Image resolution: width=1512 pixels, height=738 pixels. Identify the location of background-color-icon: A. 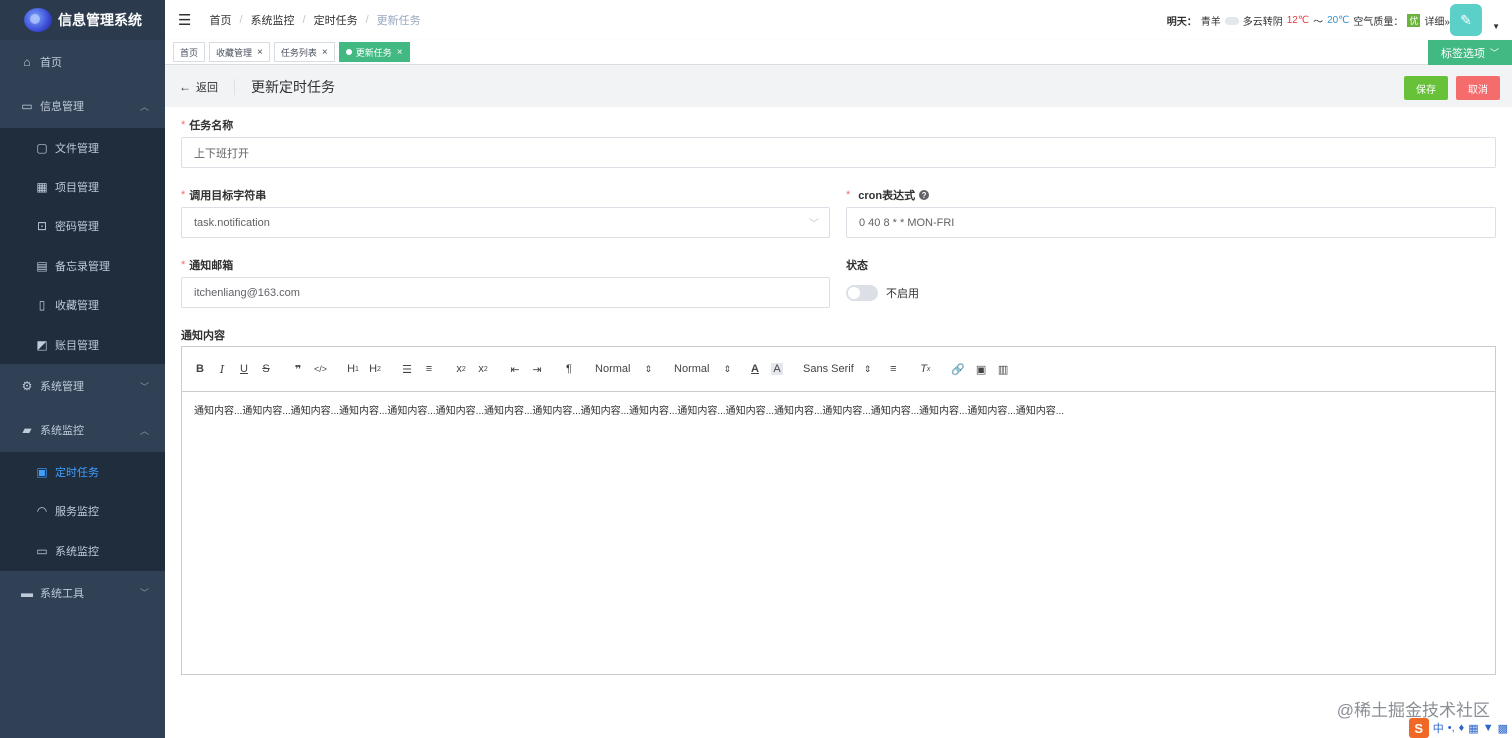
(777, 369).